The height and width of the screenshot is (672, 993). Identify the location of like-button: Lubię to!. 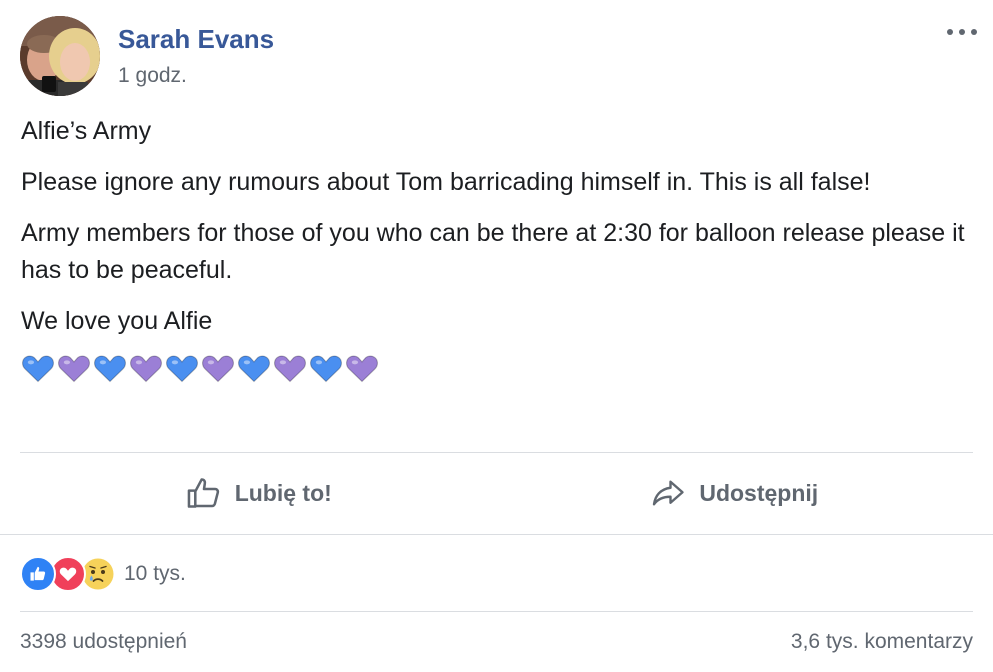
(258, 493).